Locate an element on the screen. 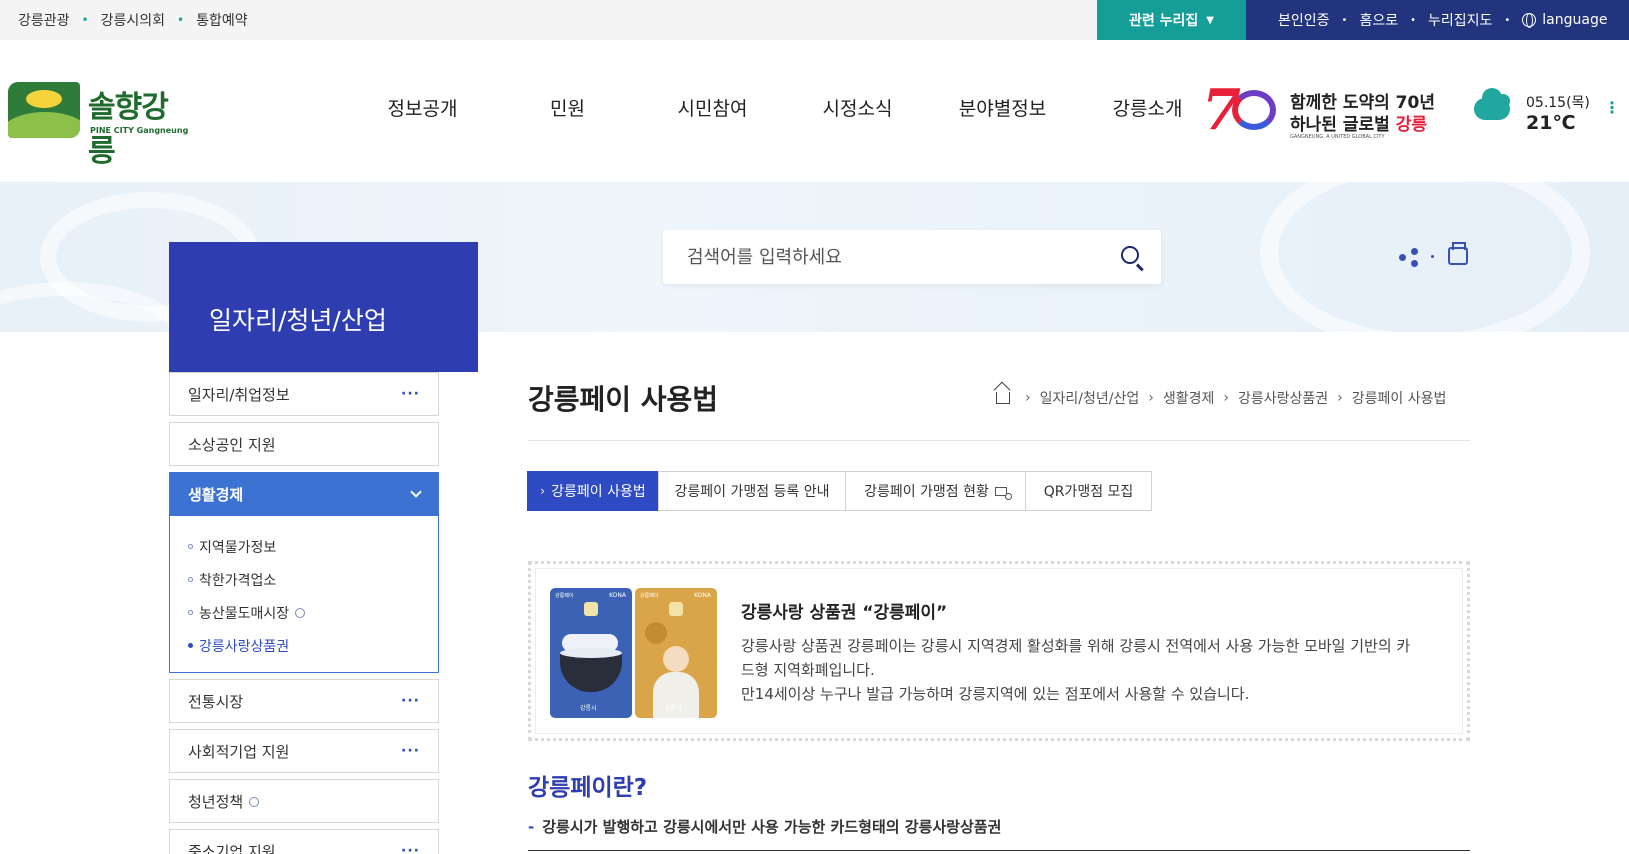 This screenshot has width=1629, height=854. link-sitemap: 누리집지도 is located at coordinates (1460, 20).